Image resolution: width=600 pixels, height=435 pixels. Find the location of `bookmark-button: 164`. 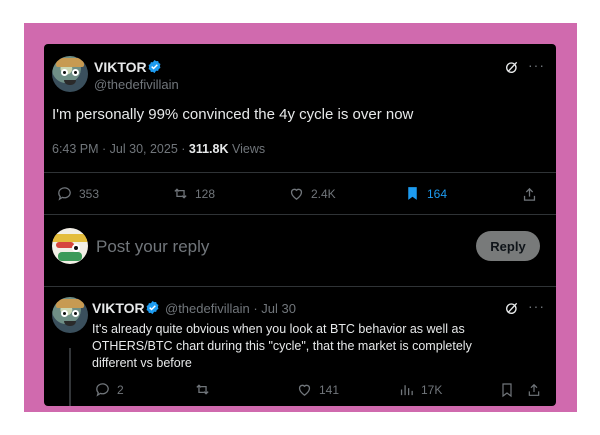

bookmark-button: 164 is located at coordinates (425, 193).